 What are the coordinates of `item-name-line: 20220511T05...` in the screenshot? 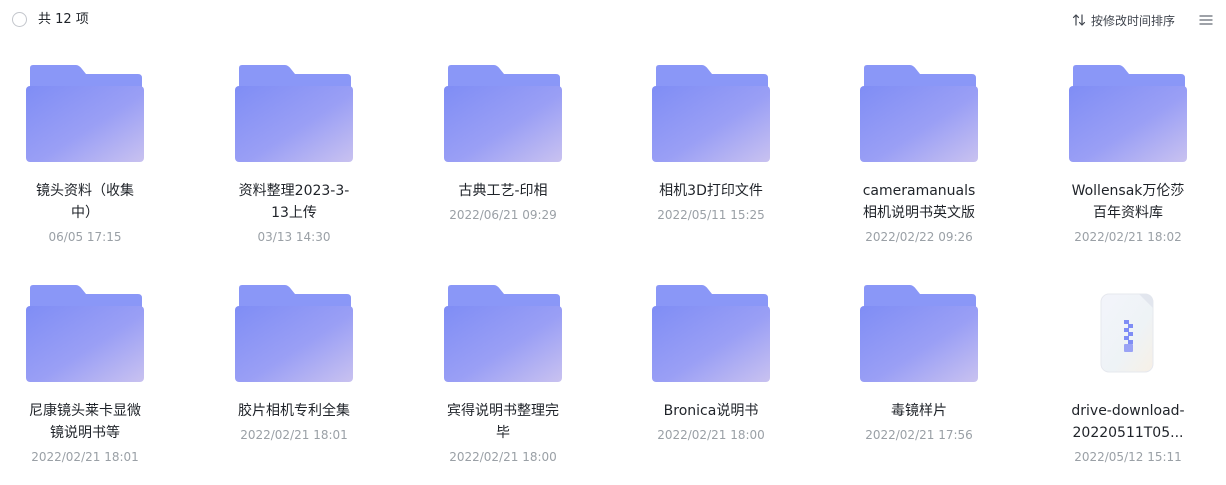 It's located at (1128, 433).